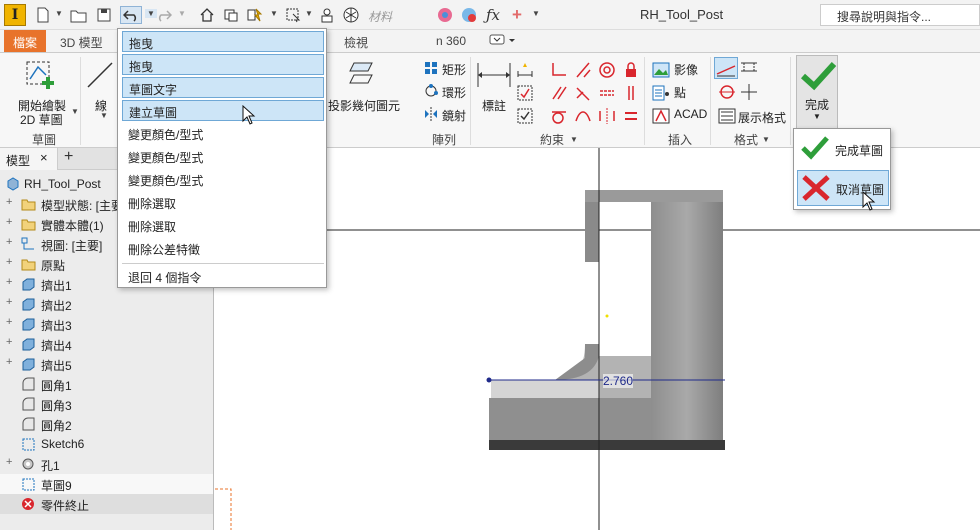 The height and width of the screenshot is (530, 980). Describe the element at coordinates (363, 73) in the screenshot. I see `project-geometry-icon` at that location.